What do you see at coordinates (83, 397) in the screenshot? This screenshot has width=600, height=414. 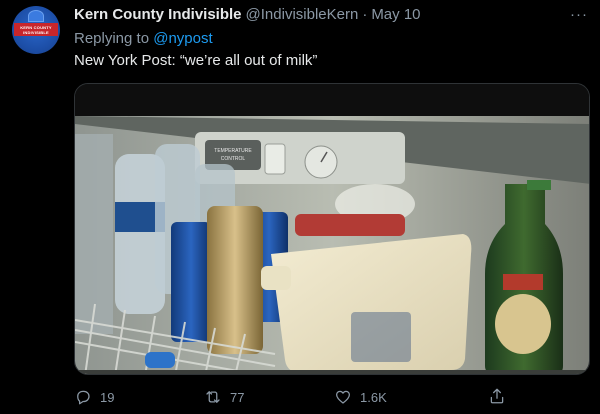 I see `reply-icon` at bounding box center [83, 397].